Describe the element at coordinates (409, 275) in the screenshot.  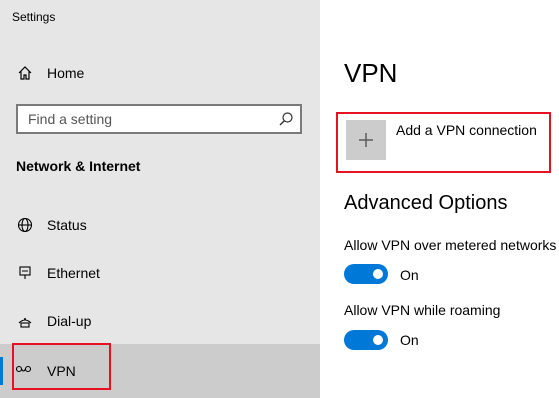
I see `metered-networks-state: On` at that location.